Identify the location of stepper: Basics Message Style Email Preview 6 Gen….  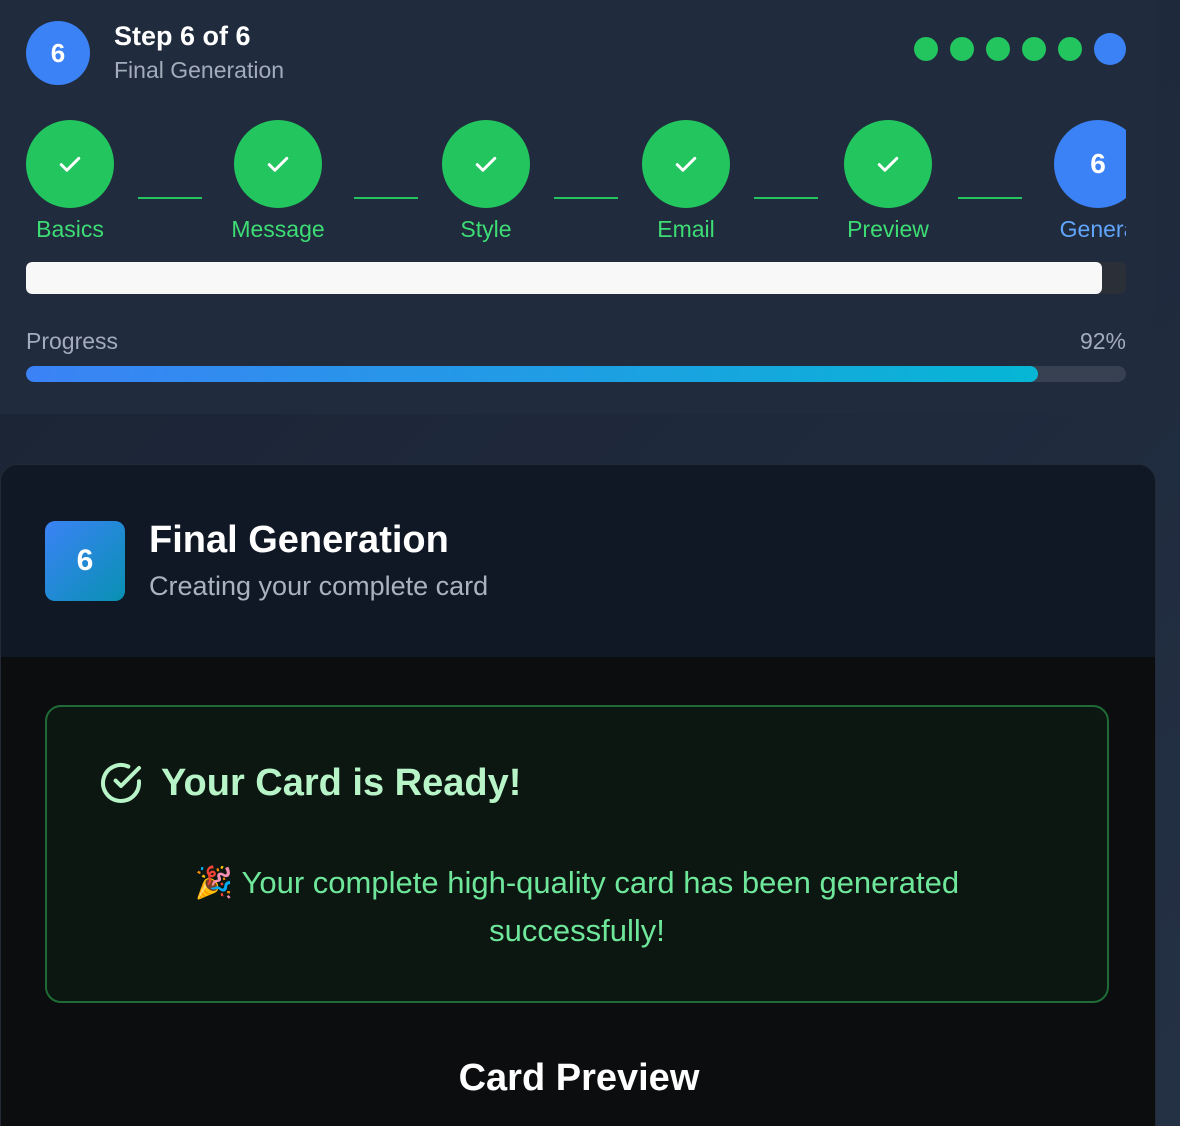
(576, 185).